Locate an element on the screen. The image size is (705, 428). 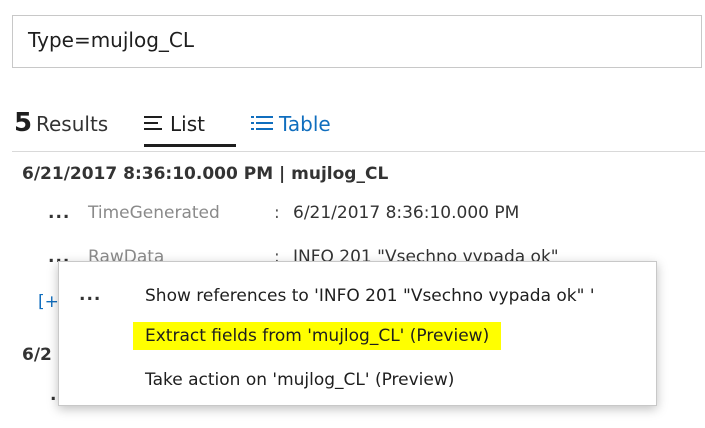
divider is located at coordinates (358, 151).